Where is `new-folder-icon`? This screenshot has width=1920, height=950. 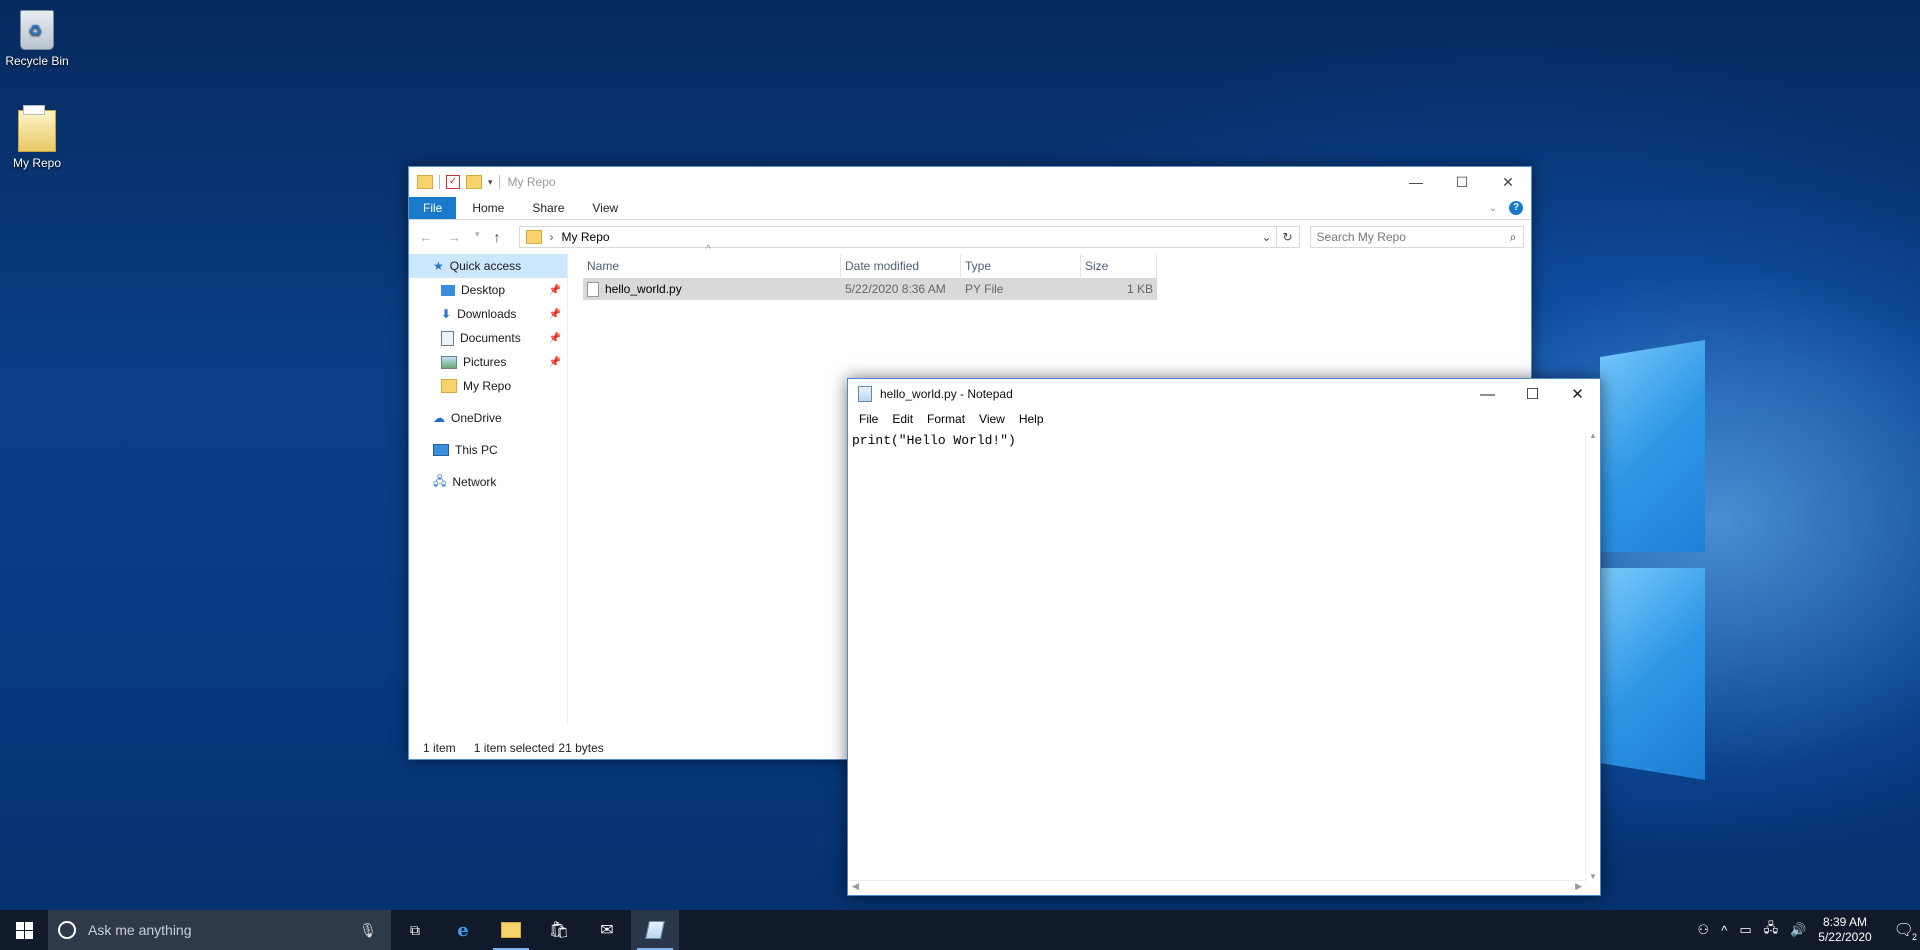
new-folder-icon is located at coordinates (474, 182).